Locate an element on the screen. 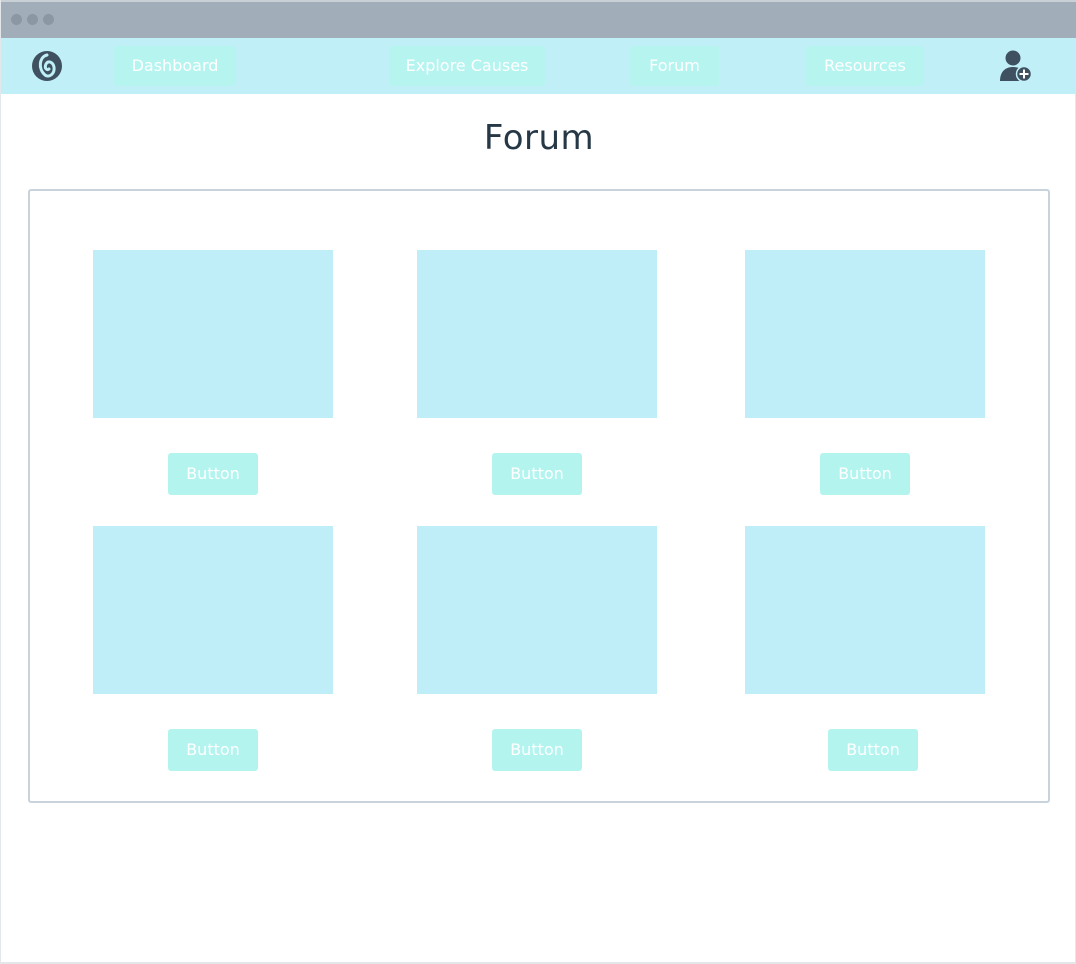 The height and width of the screenshot is (964, 1076). nav-resources: Resources is located at coordinates (865, 66).